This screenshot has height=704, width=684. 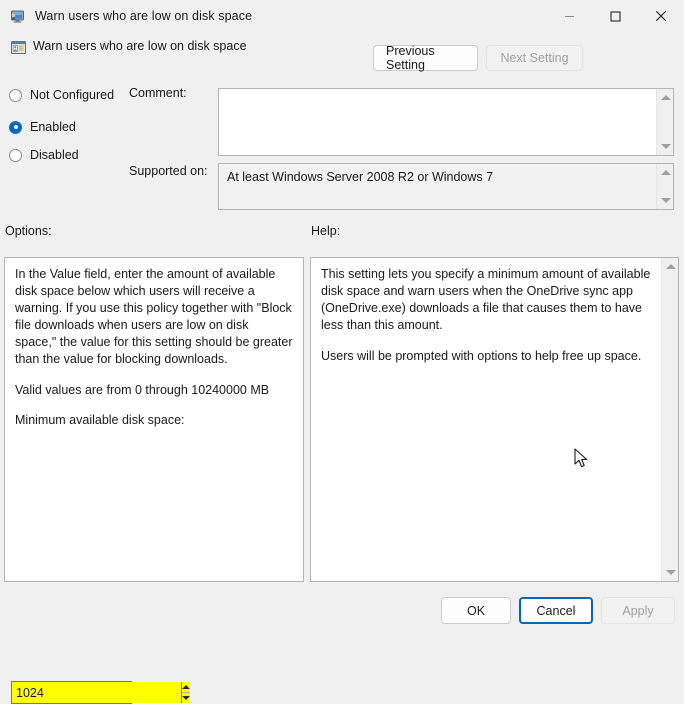 What do you see at coordinates (18, 47) in the screenshot?
I see `policy-setting-icon` at bounding box center [18, 47].